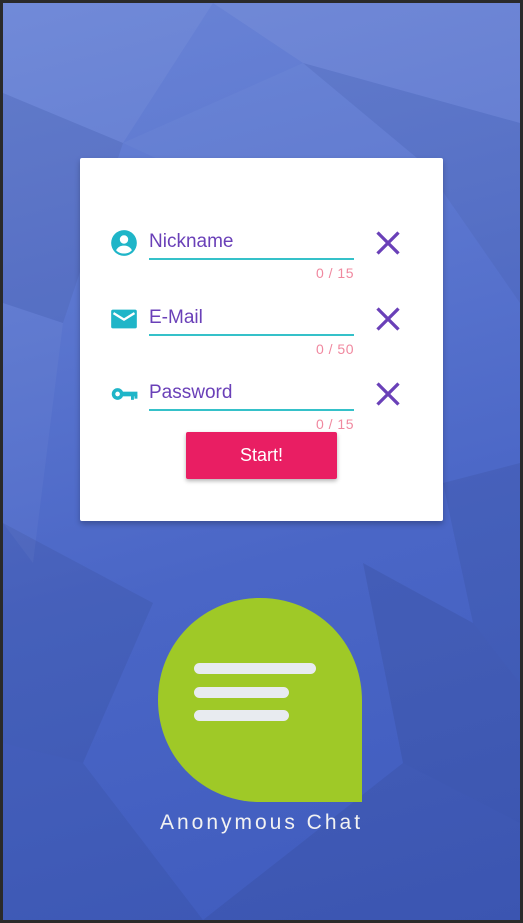 The width and height of the screenshot is (523, 923). What do you see at coordinates (251, 393) in the screenshot?
I see `password-input` at bounding box center [251, 393].